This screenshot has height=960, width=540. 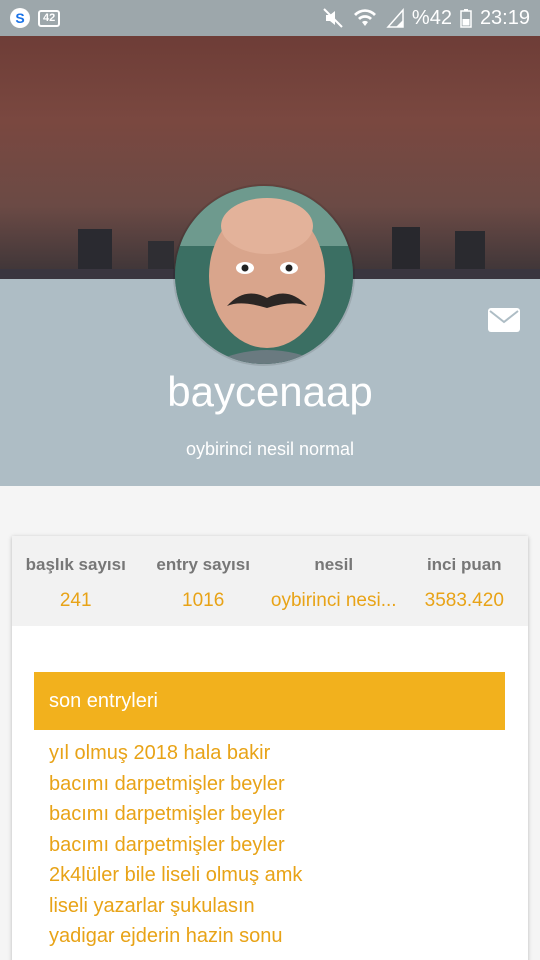 I want to click on mail-icon, so click(x=504, y=320).